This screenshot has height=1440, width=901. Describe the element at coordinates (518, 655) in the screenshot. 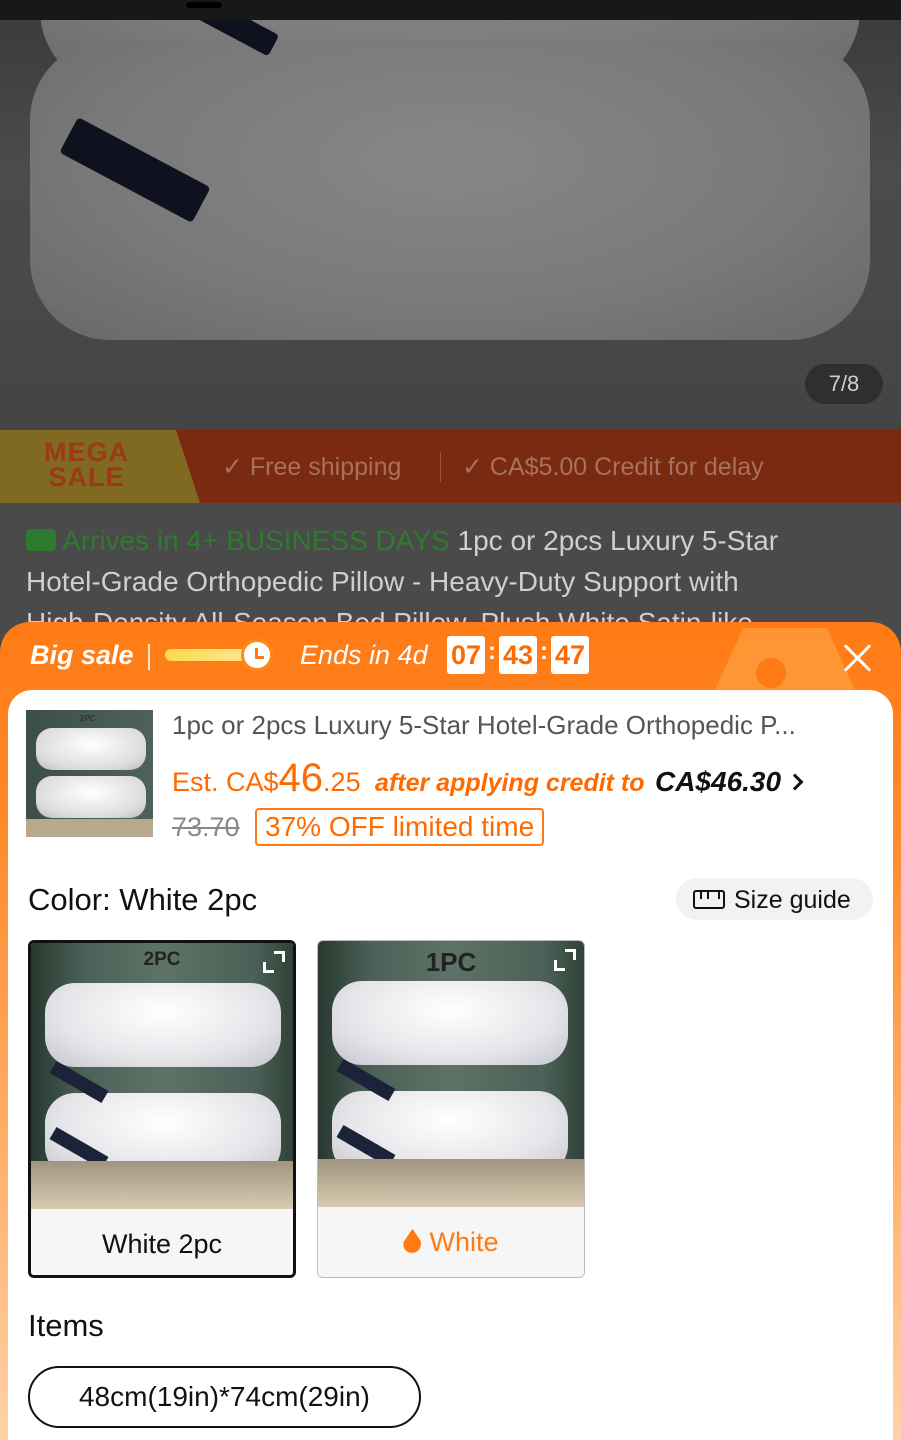

I see `countdown-minutes: 43` at that location.